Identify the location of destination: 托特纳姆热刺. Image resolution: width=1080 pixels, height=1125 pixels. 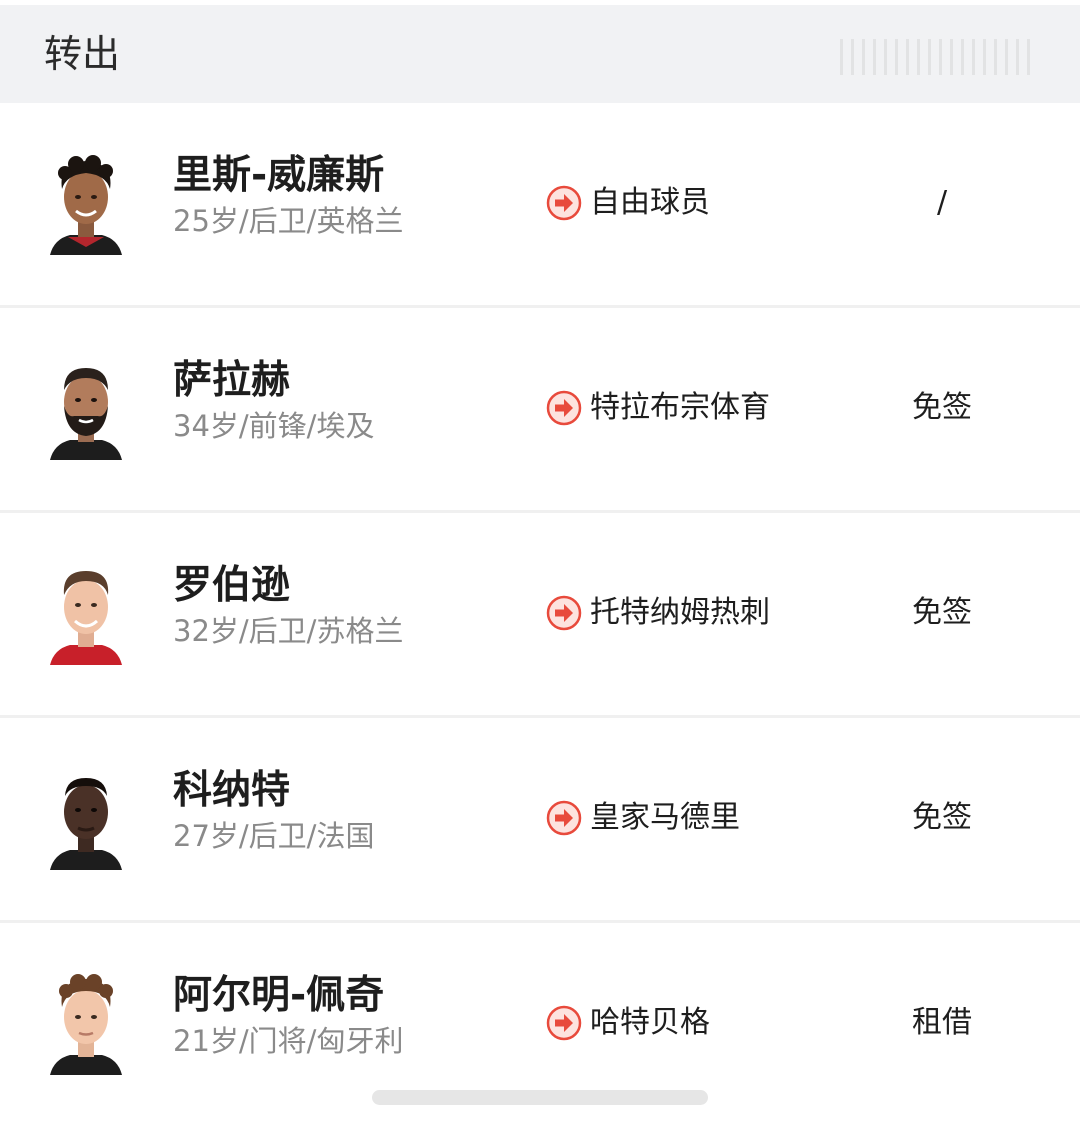
(658, 613).